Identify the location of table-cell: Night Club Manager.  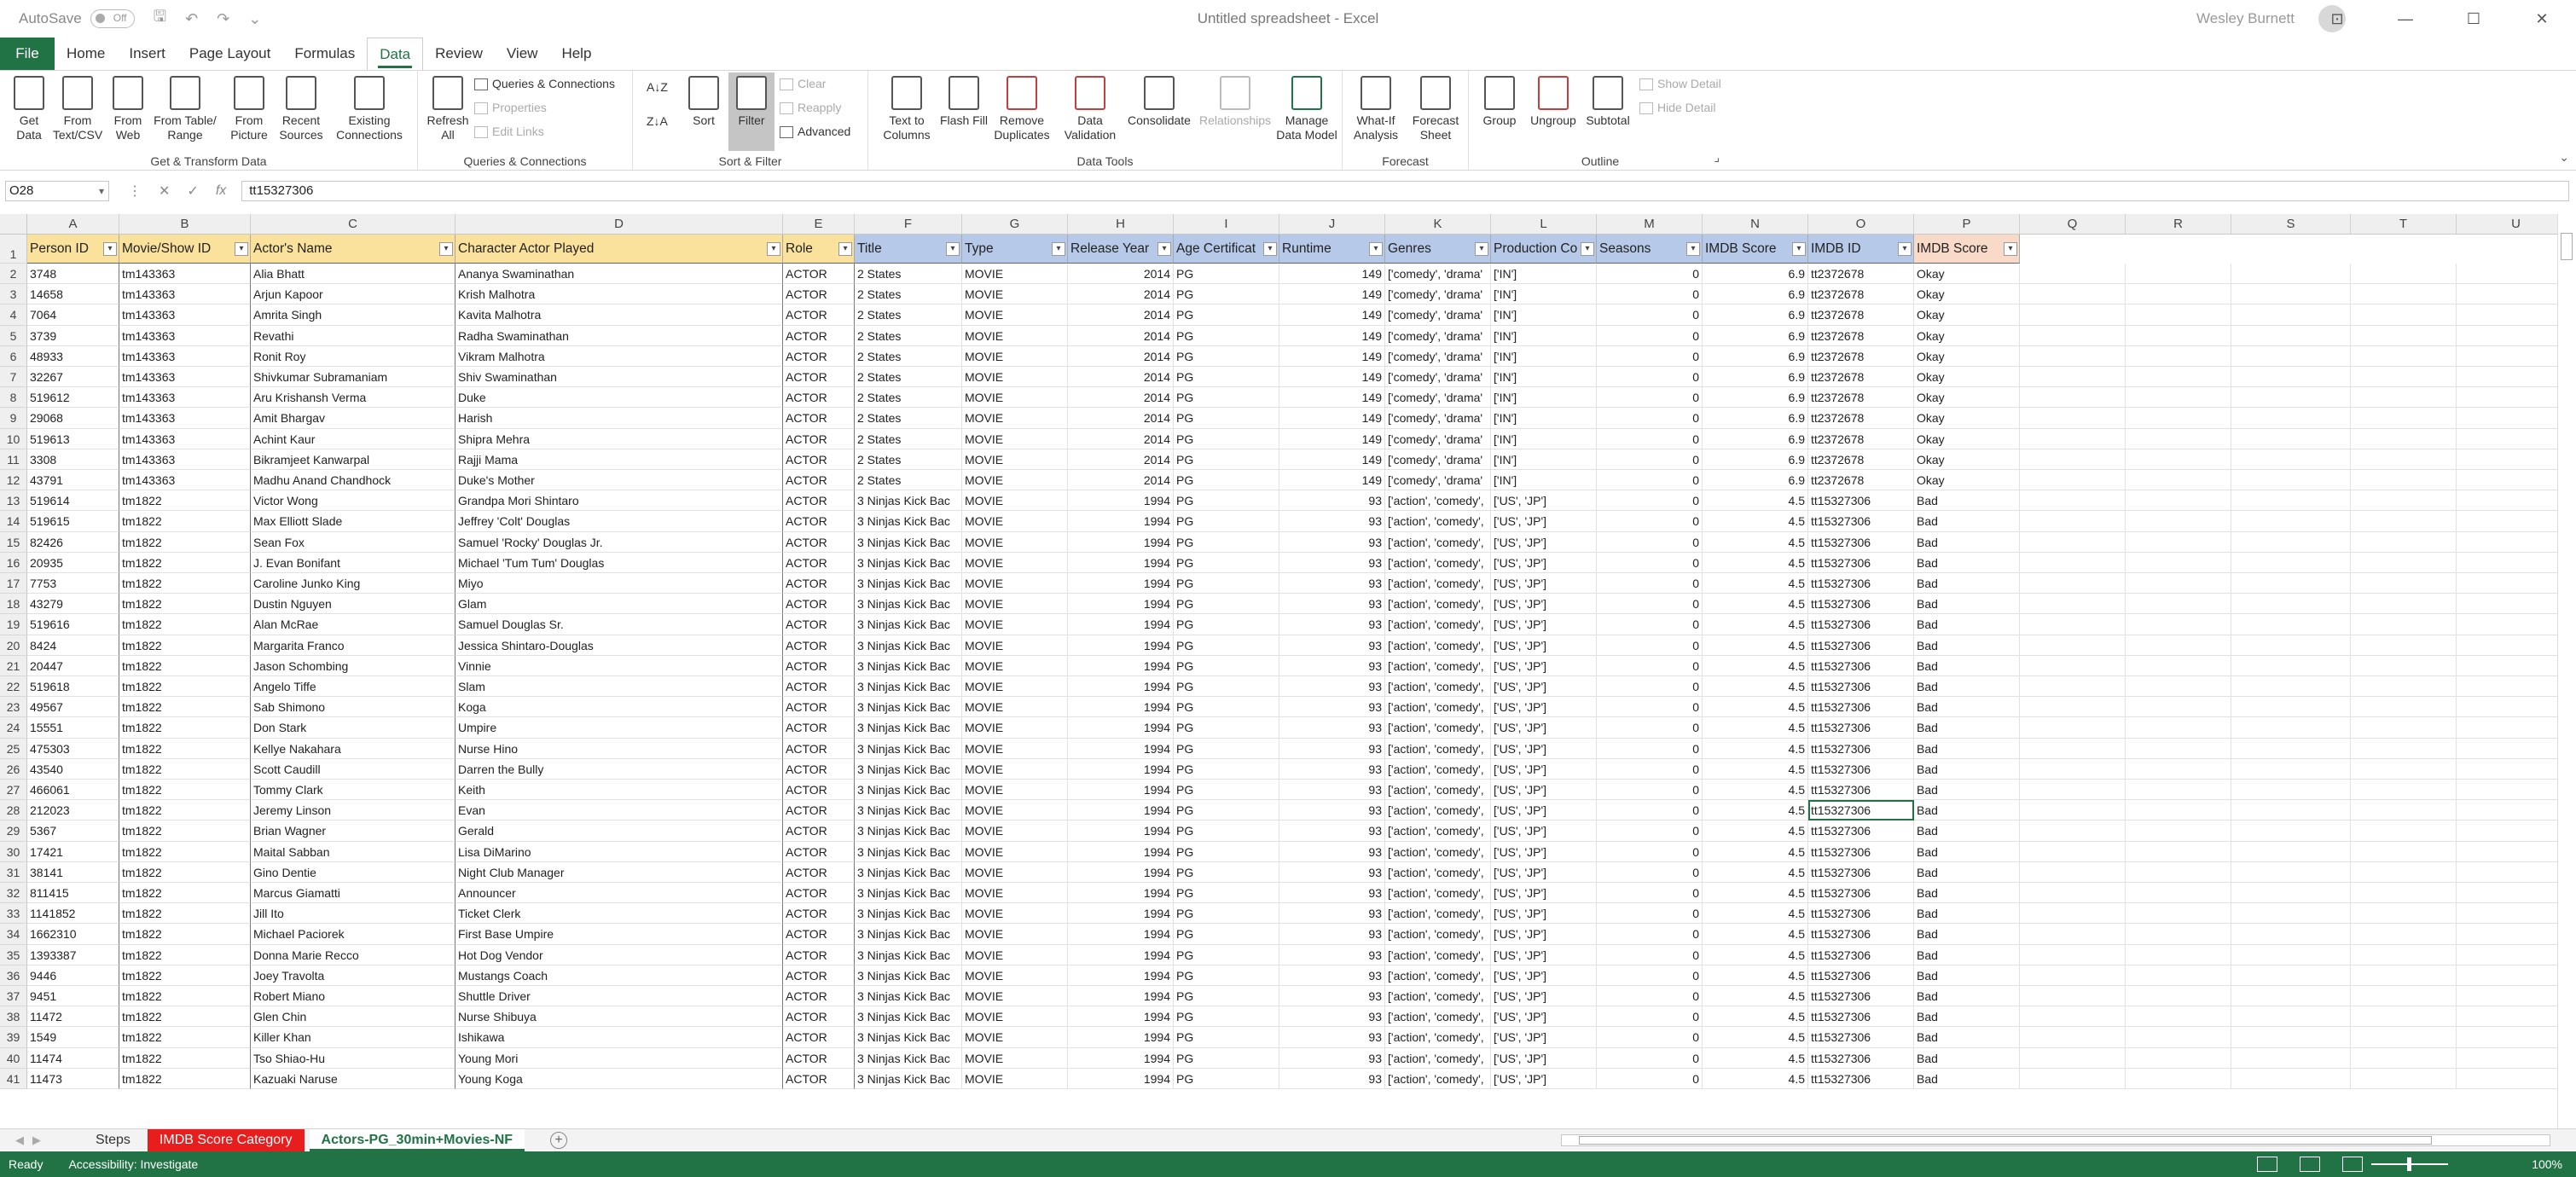
(619, 872).